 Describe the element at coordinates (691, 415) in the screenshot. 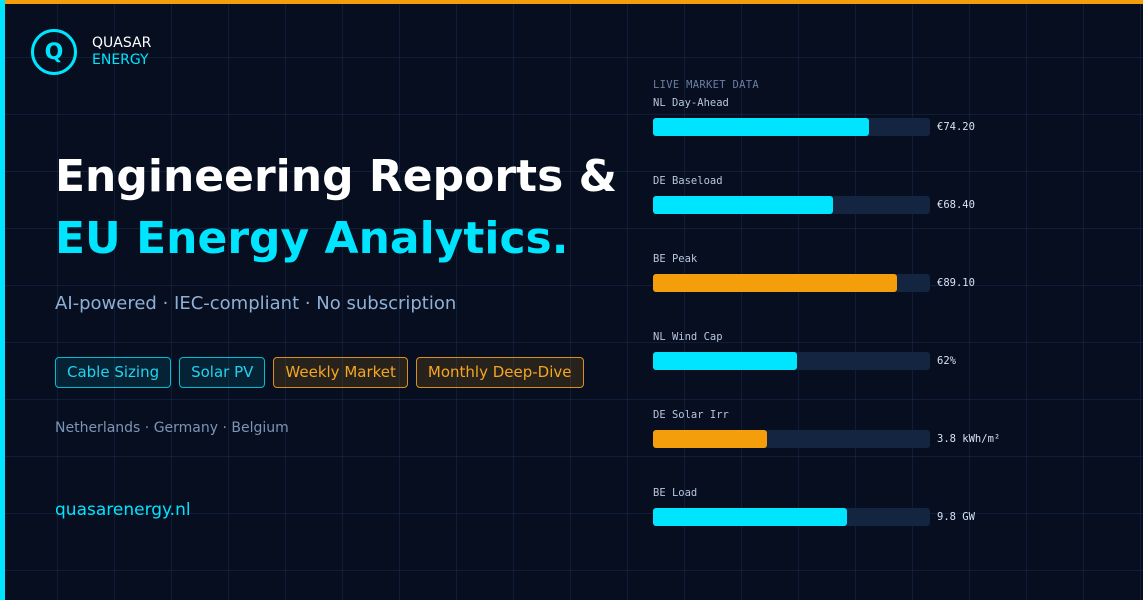

I see `metric-label: DE Solar Irr` at that location.